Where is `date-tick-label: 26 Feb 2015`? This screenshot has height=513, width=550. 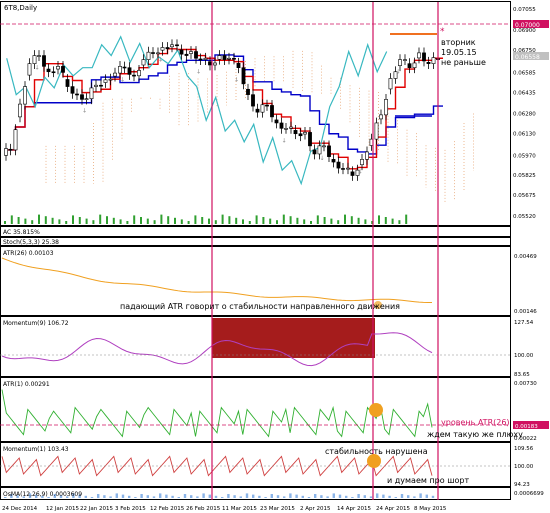 date-tick-label: 26 Feb 2015 is located at coordinates (203, 509).